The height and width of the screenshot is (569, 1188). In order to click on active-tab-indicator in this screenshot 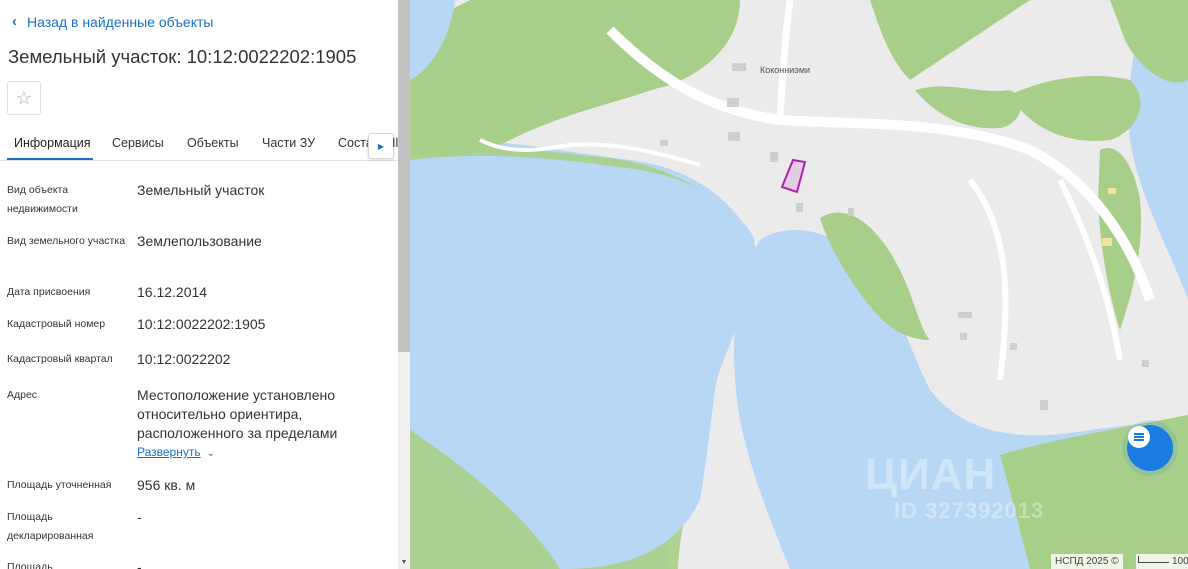, I will do `click(50, 159)`.